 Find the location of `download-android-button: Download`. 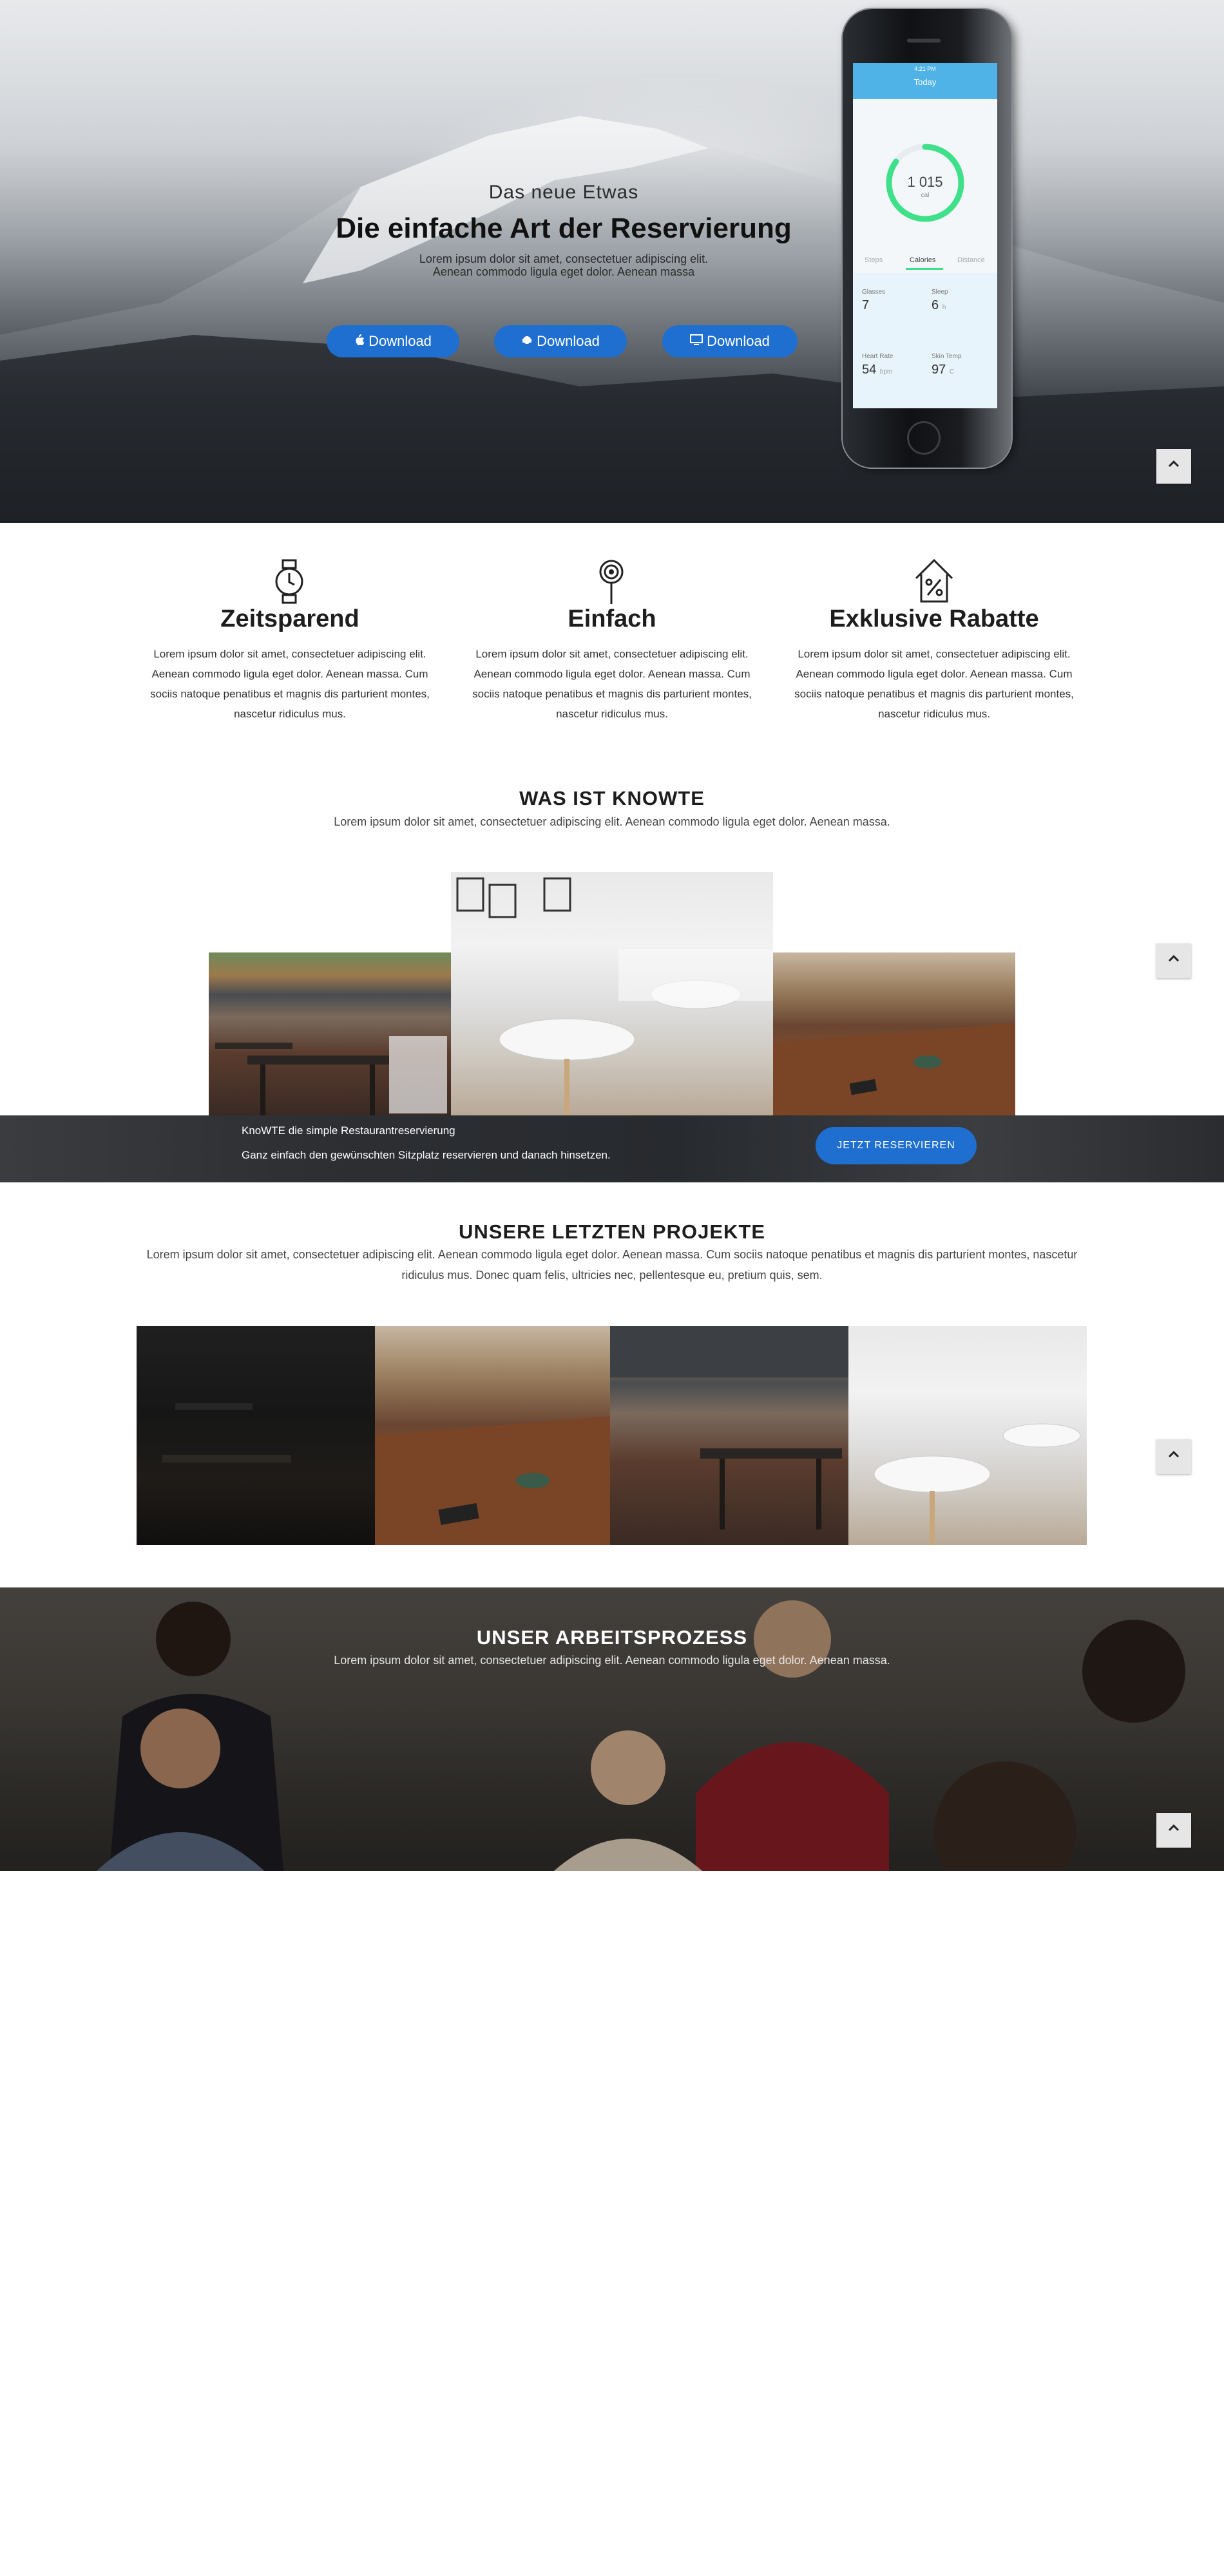

download-android-button: Download is located at coordinates (560, 341).